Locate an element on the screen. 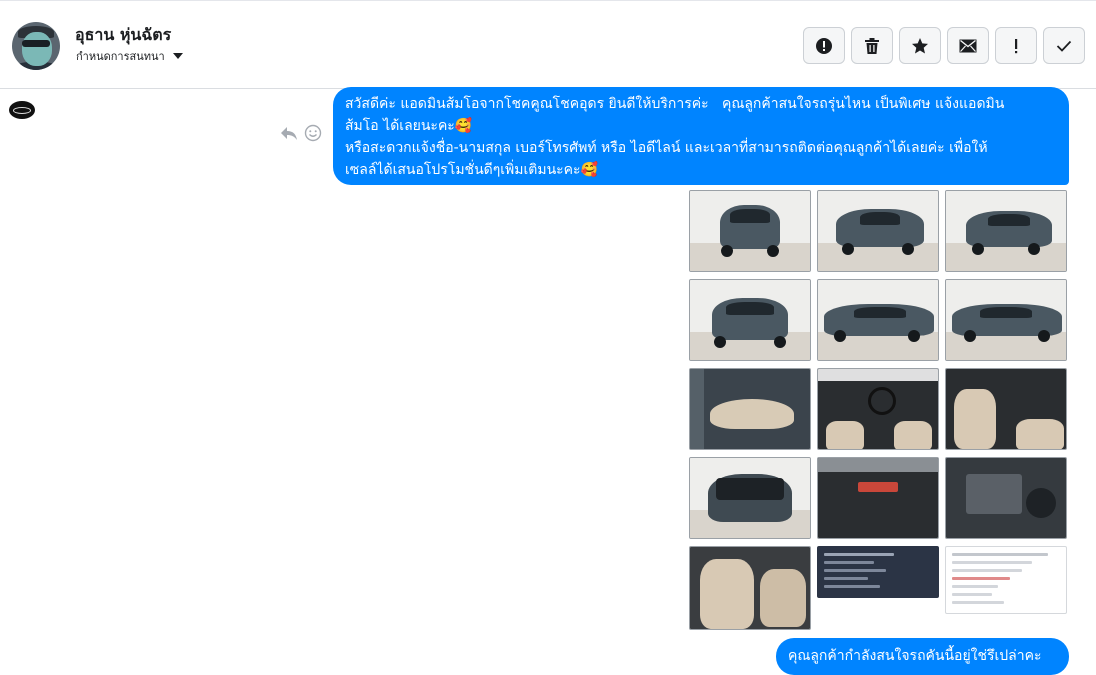  reply-icon is located at coordinates (289, 133).